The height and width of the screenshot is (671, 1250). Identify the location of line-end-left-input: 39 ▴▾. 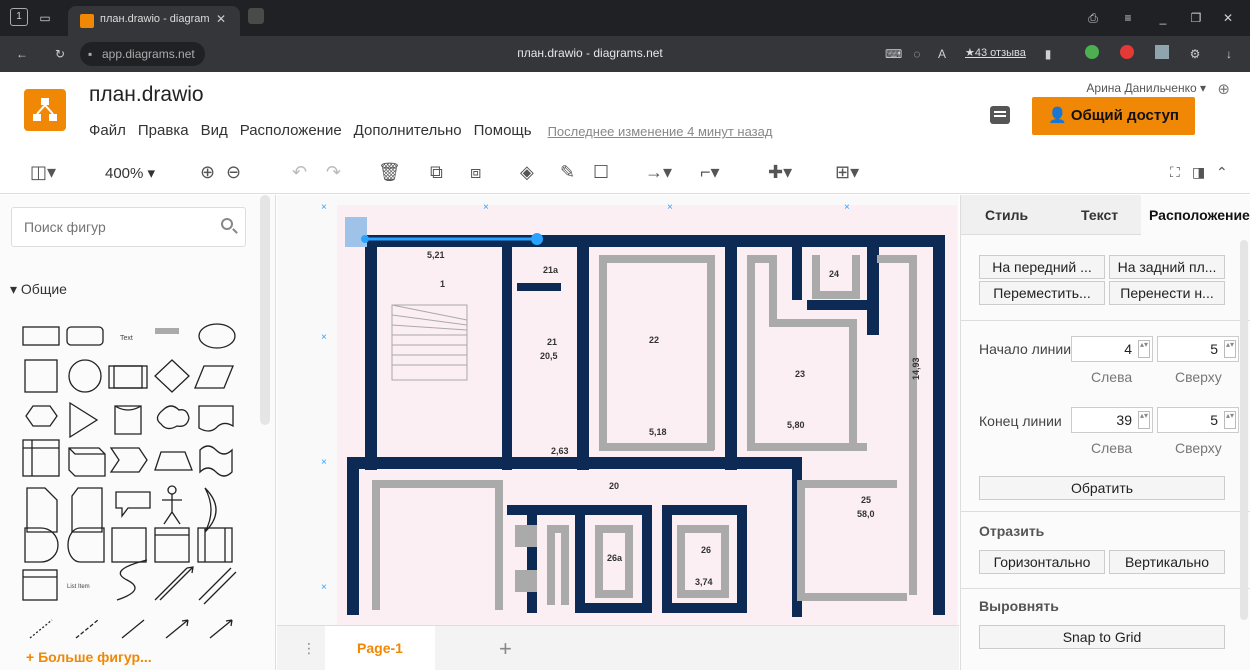
(1112, 420).